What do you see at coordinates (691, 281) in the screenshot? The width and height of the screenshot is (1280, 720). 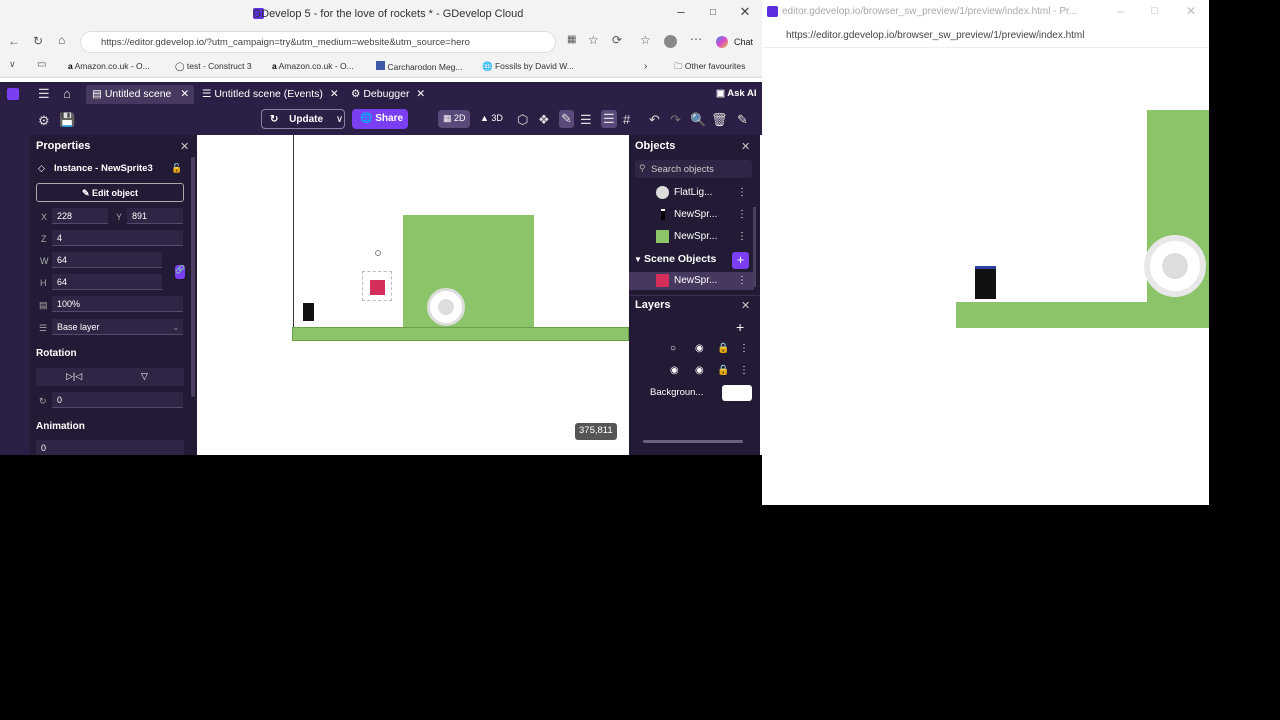 I see `scene-object-item: NewSpr... ⋮` at bounding box center [691, 281].